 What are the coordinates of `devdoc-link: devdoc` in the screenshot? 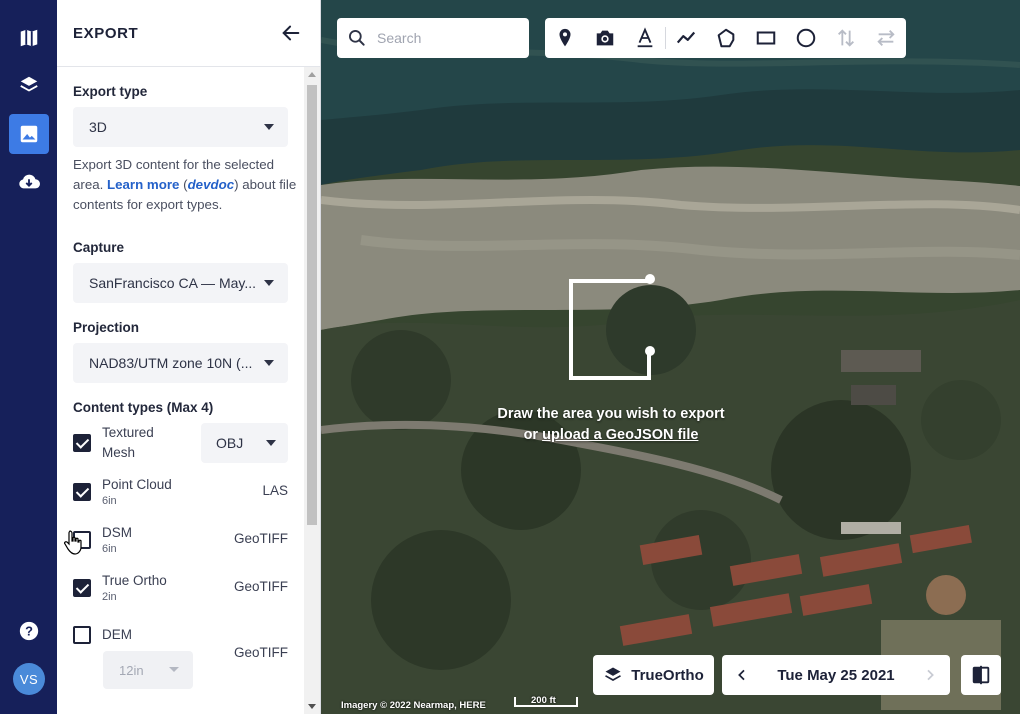 It's located at (211, 184).